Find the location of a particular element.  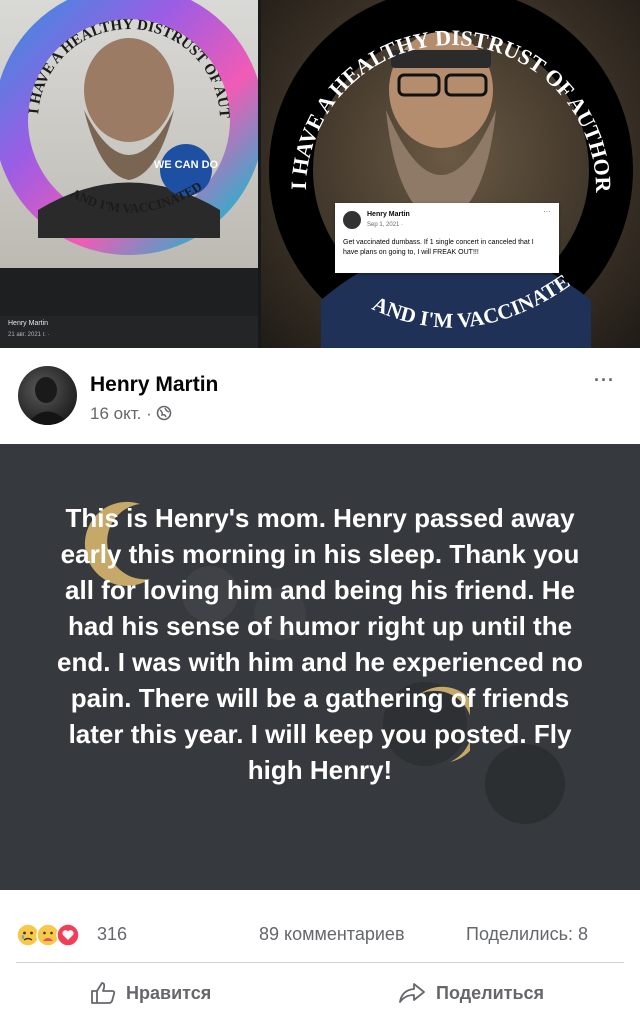

divider is located at coordinates (320, 962).